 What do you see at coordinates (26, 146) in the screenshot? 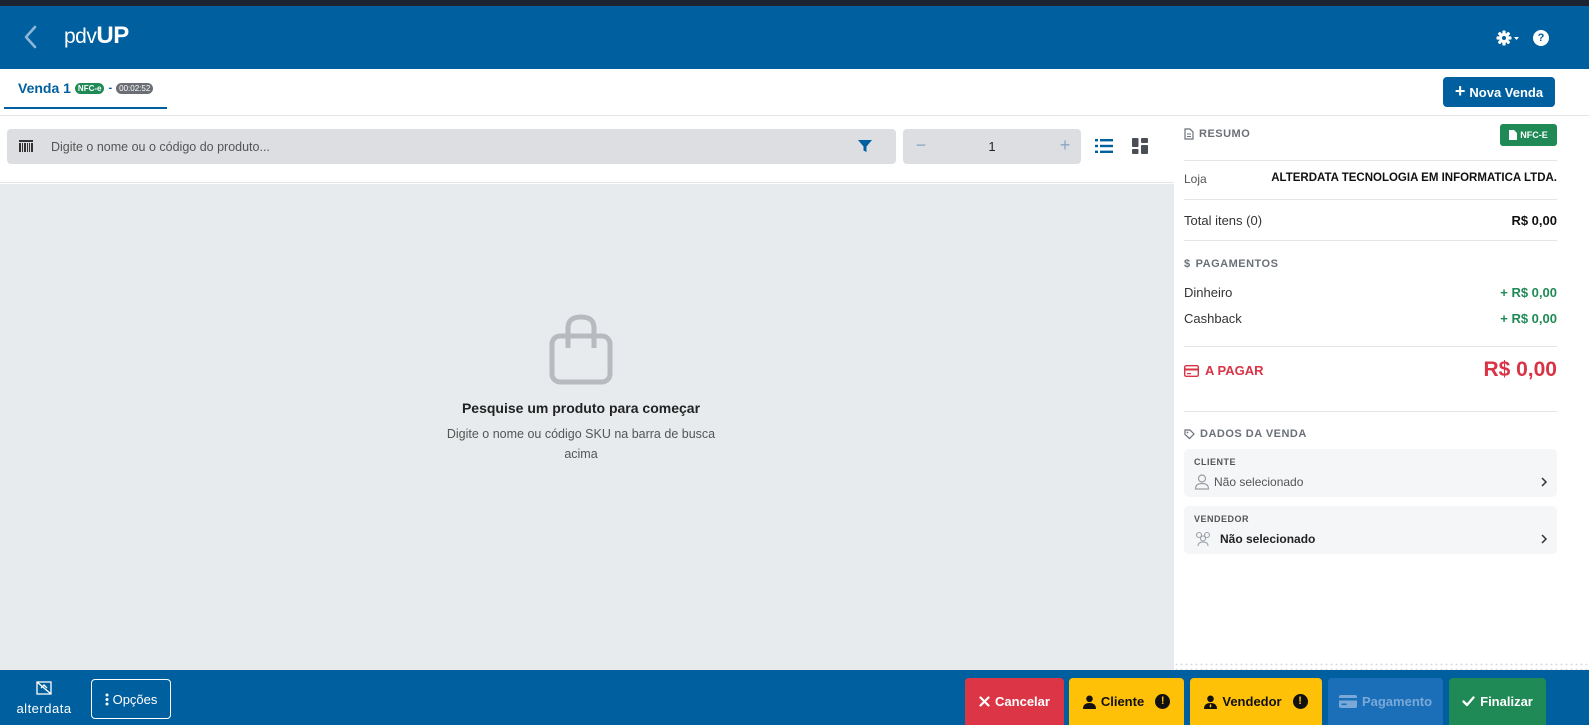
I see `barcode-icon` at bounding box center [26, 146].